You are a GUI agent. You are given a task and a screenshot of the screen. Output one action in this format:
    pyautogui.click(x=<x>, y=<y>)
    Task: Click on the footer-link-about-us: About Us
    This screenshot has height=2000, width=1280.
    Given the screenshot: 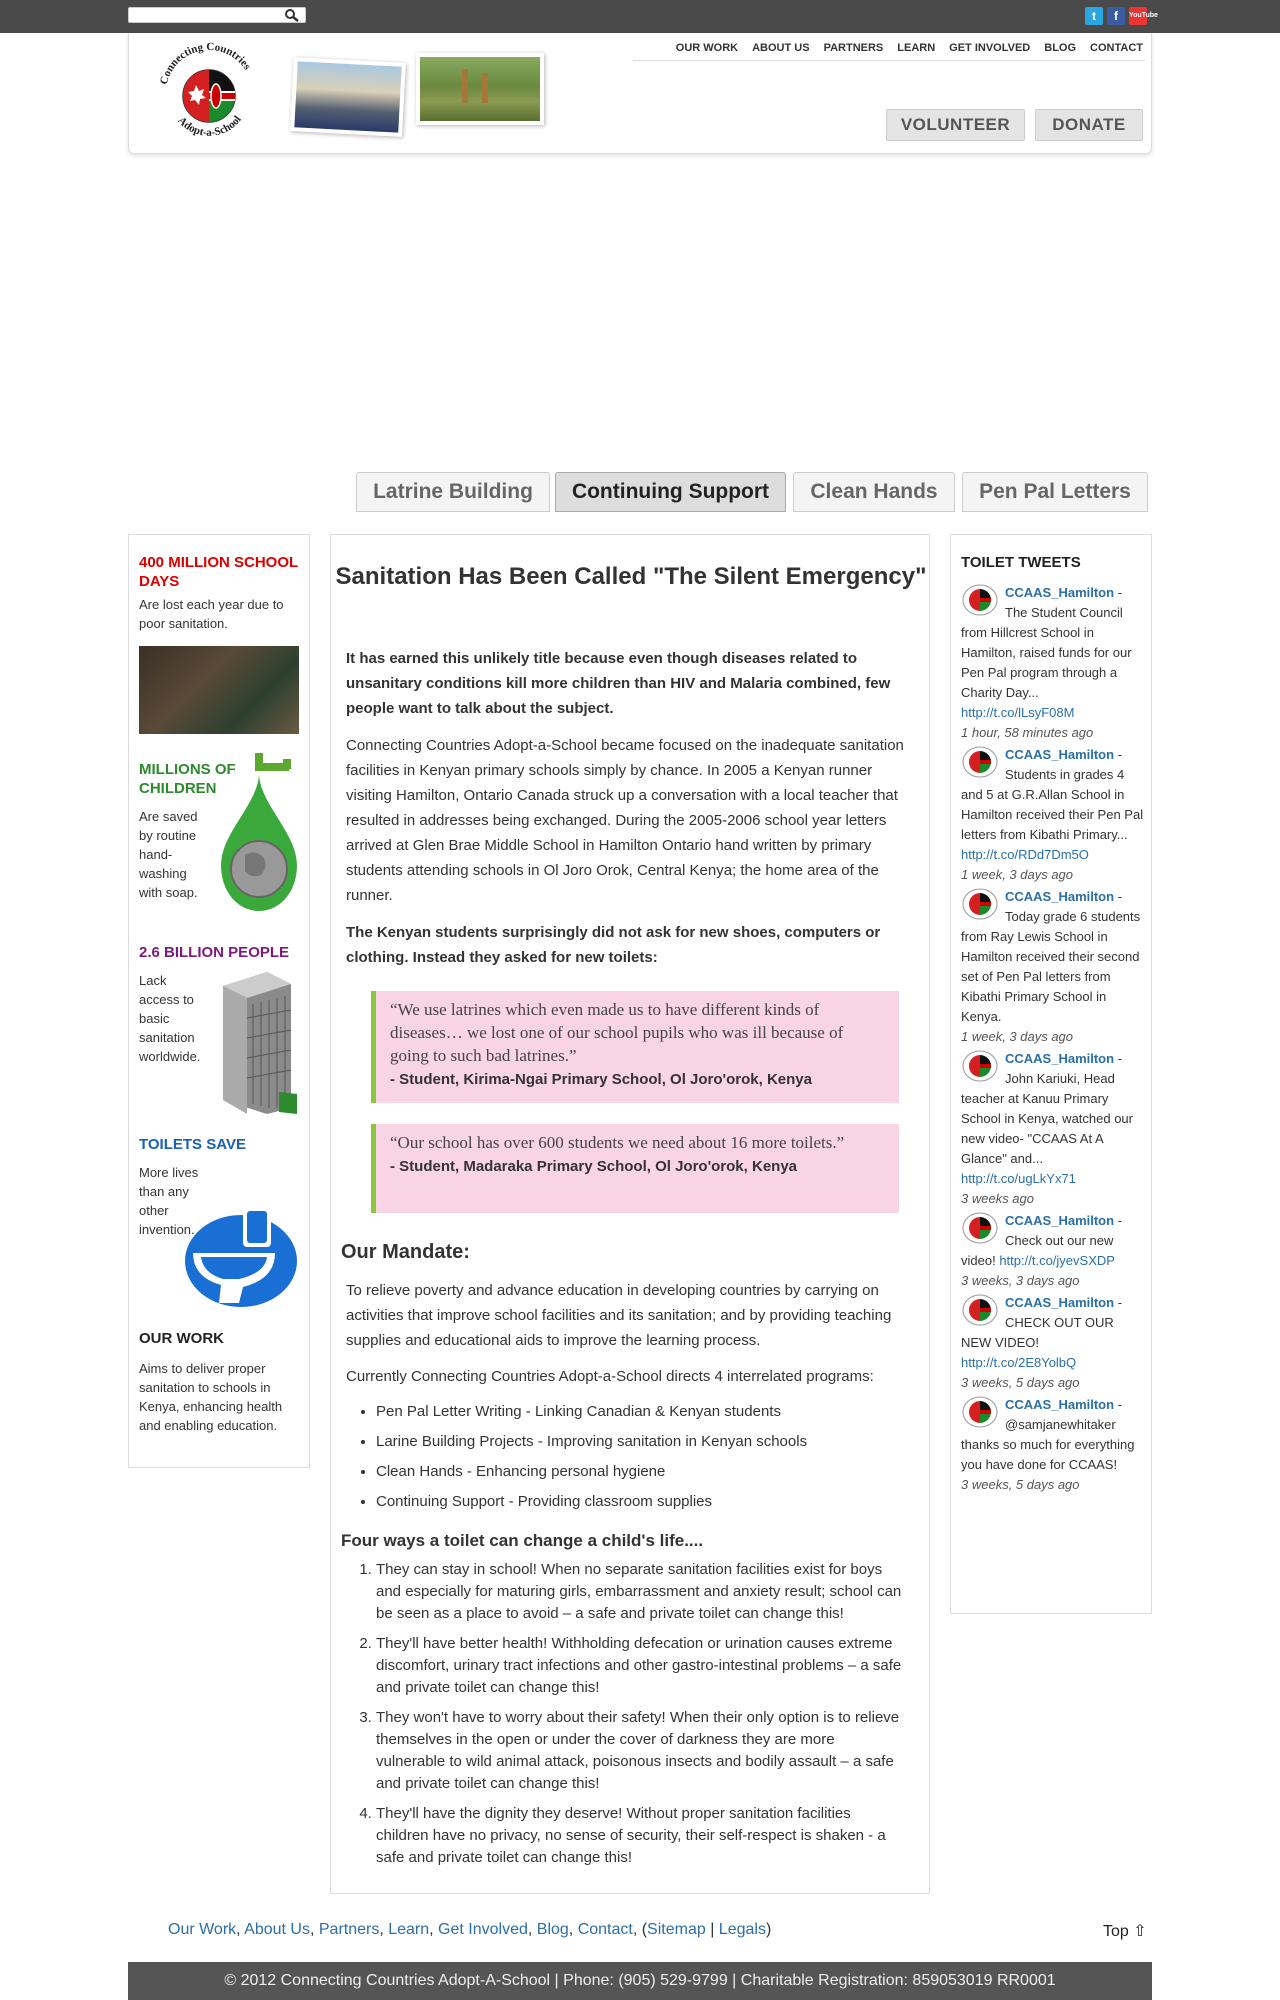 What is the action you would take?
    pyautogui.click(x=277, y=1929)
    